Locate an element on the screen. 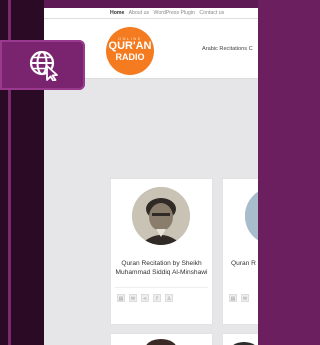 The height and width of the screenshot is (345, 320). top-link-contact: Contact us is located at coordinates (211, 13).